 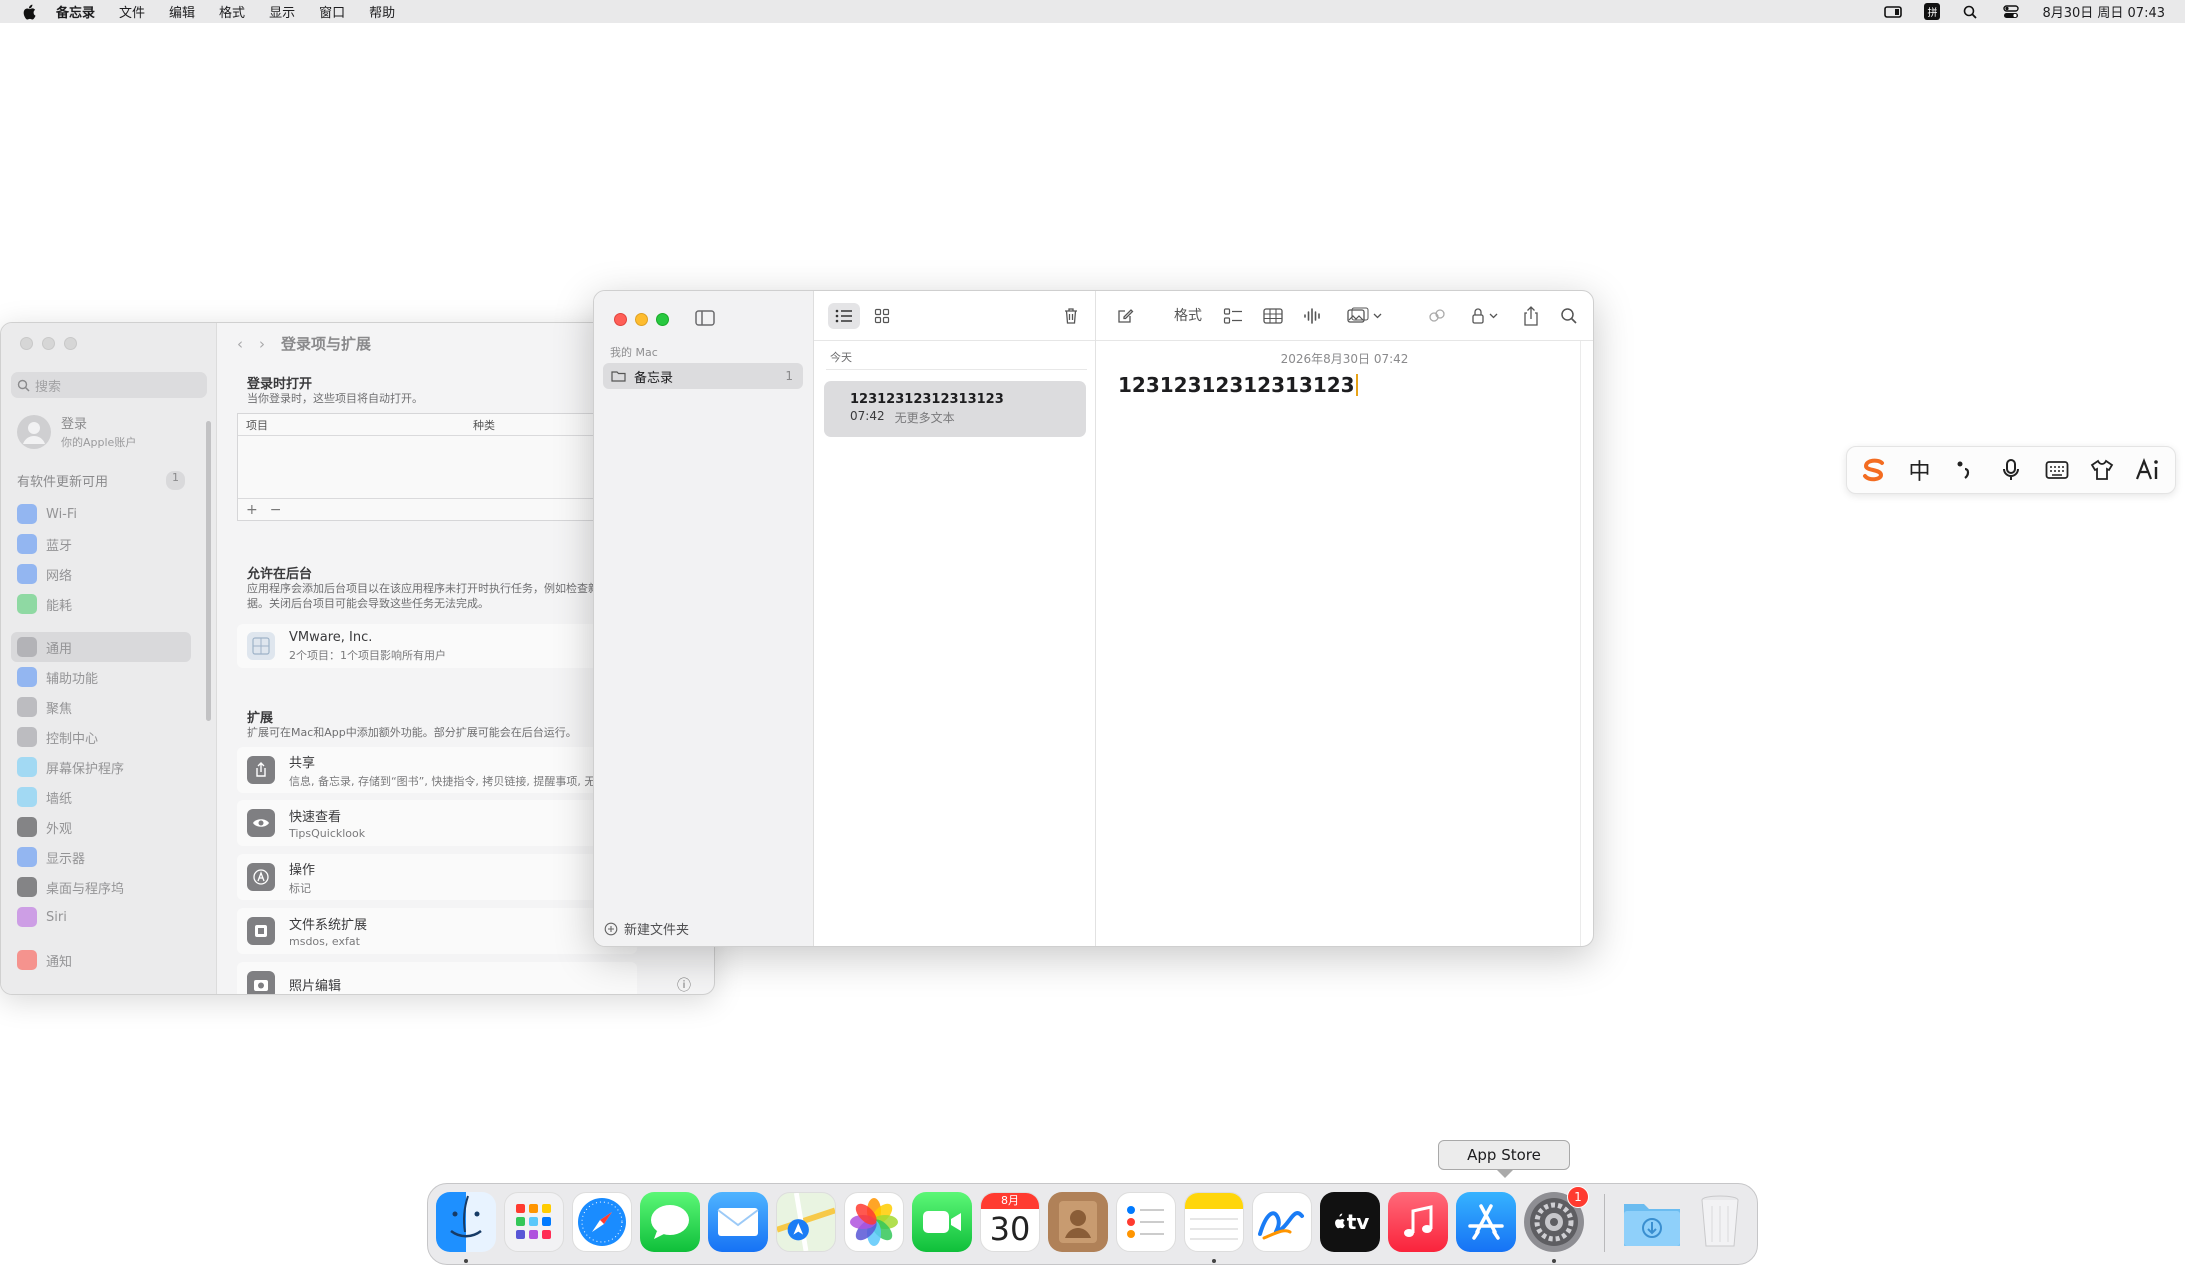 What do you see at coordinates (1484, 316) in the screenshot?
I see `lock-menu-button` at bounding box center [1484, 316].